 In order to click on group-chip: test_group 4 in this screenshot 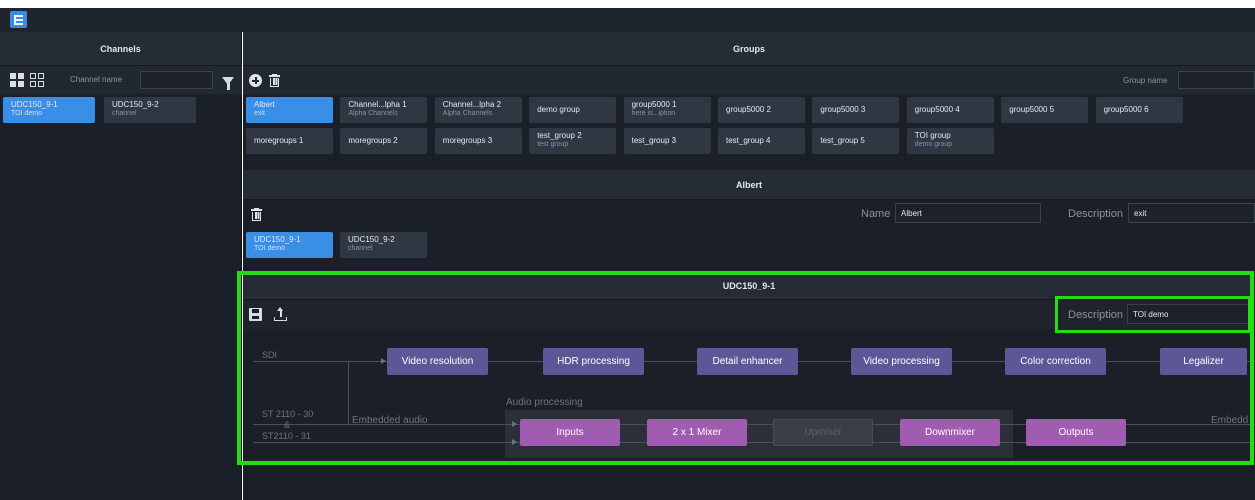, I will do `click(761, 141)`.